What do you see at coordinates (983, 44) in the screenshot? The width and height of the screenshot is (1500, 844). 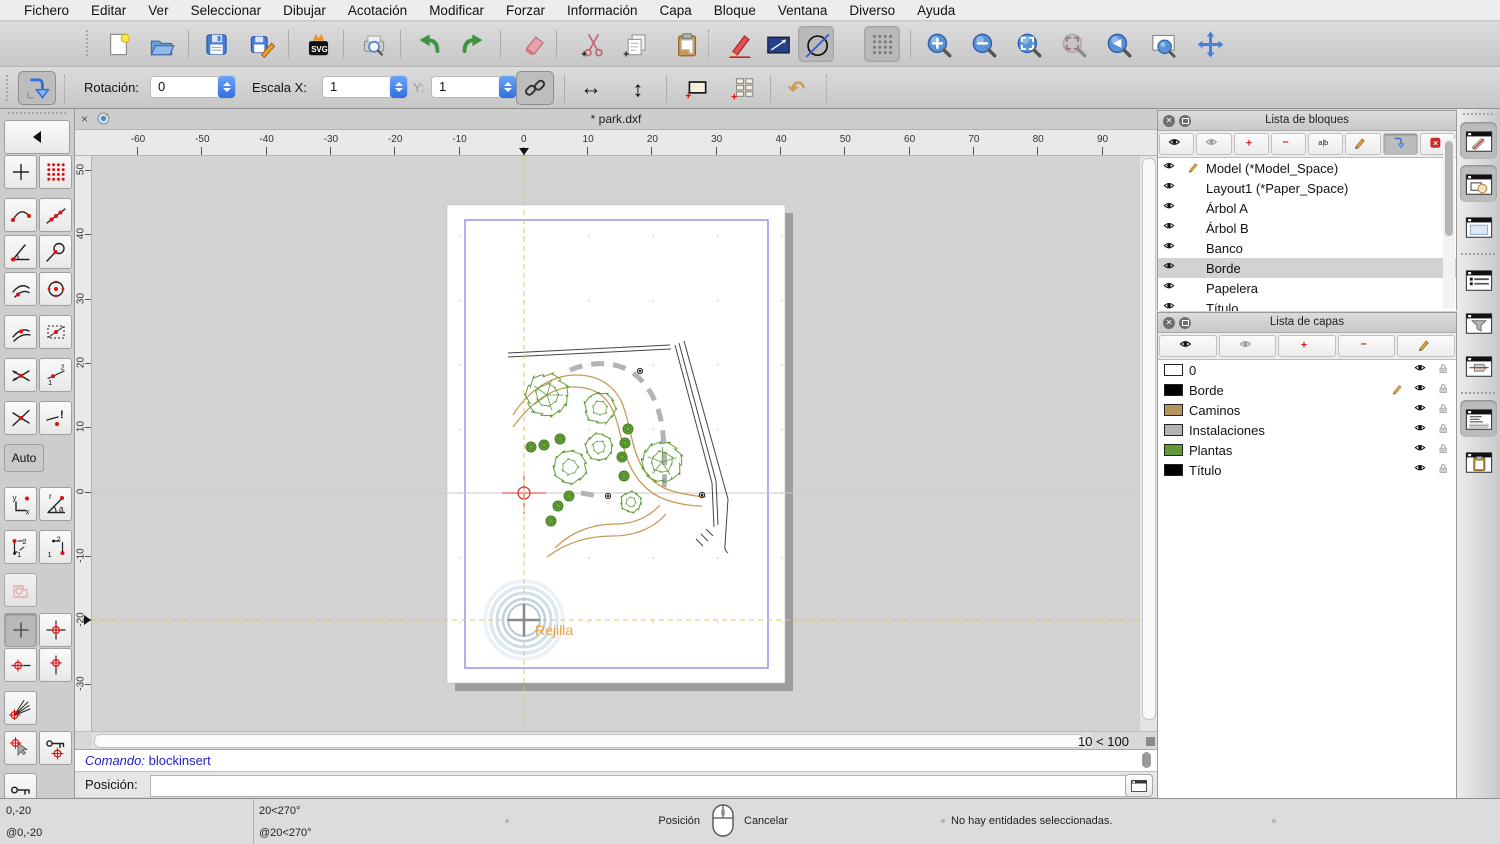 I see `zoom-out-button` at bounding box center [983, 44].